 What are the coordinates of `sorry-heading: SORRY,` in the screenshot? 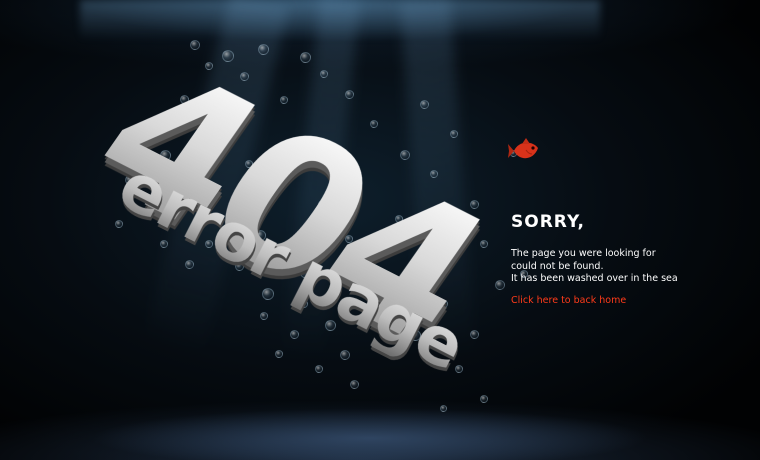 It's located at (548, 222).